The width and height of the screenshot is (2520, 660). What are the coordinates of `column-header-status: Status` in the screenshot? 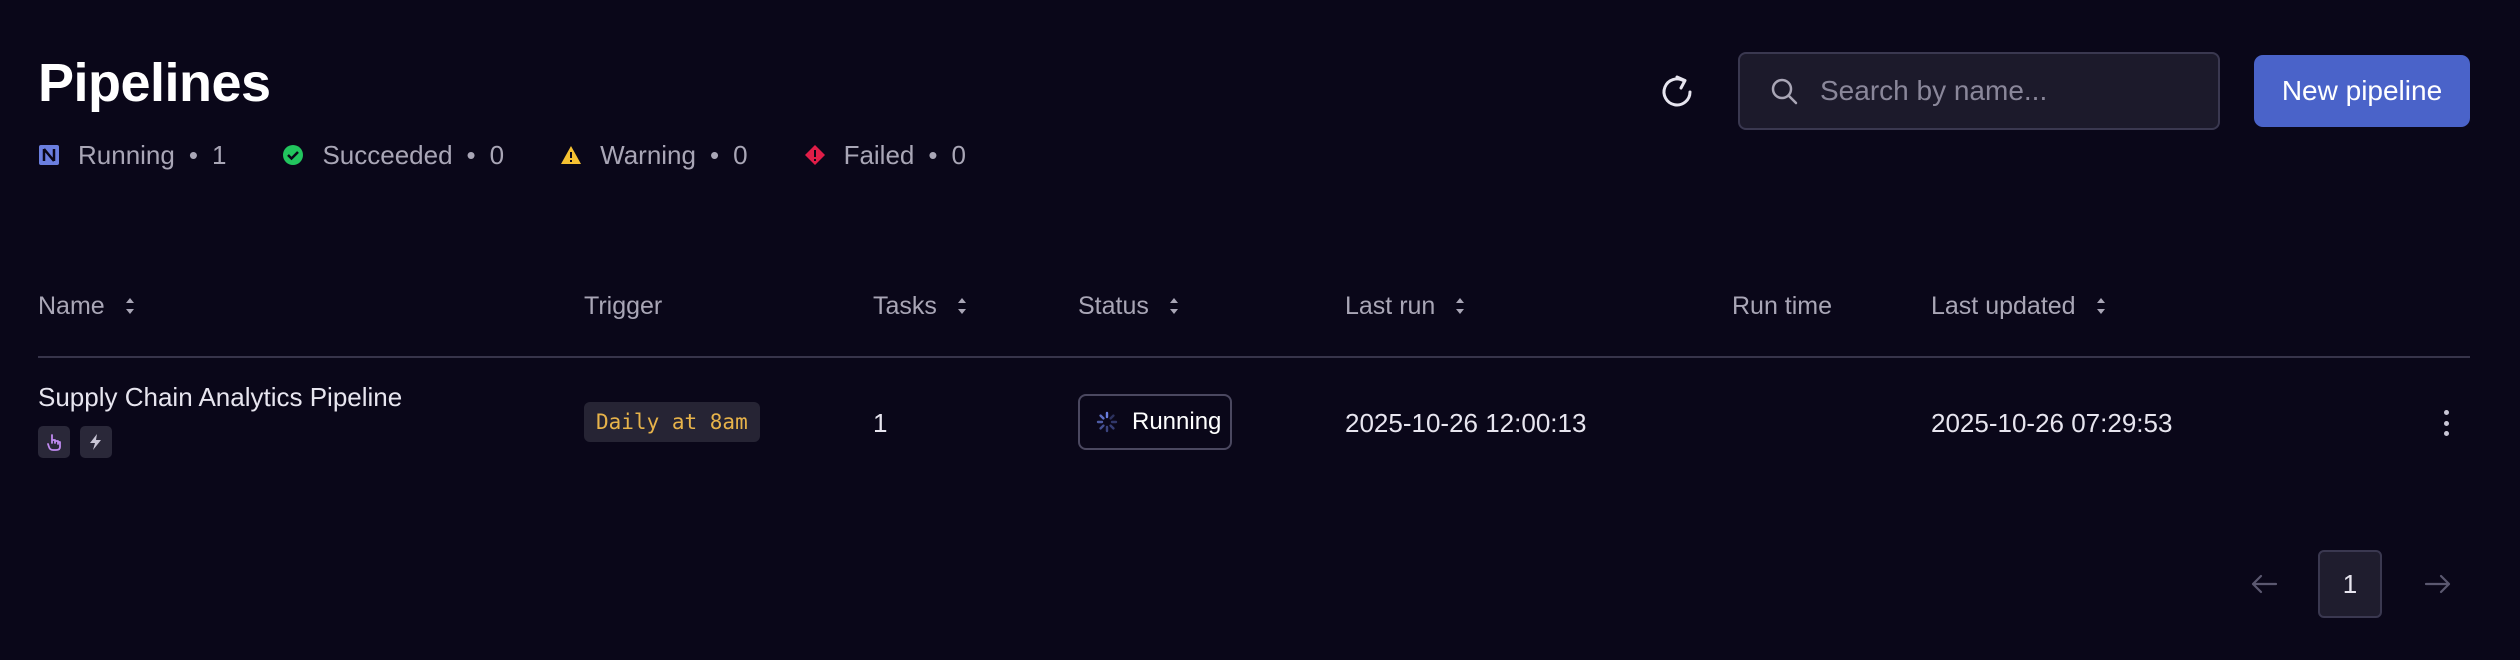 It's located at (1129, 306).